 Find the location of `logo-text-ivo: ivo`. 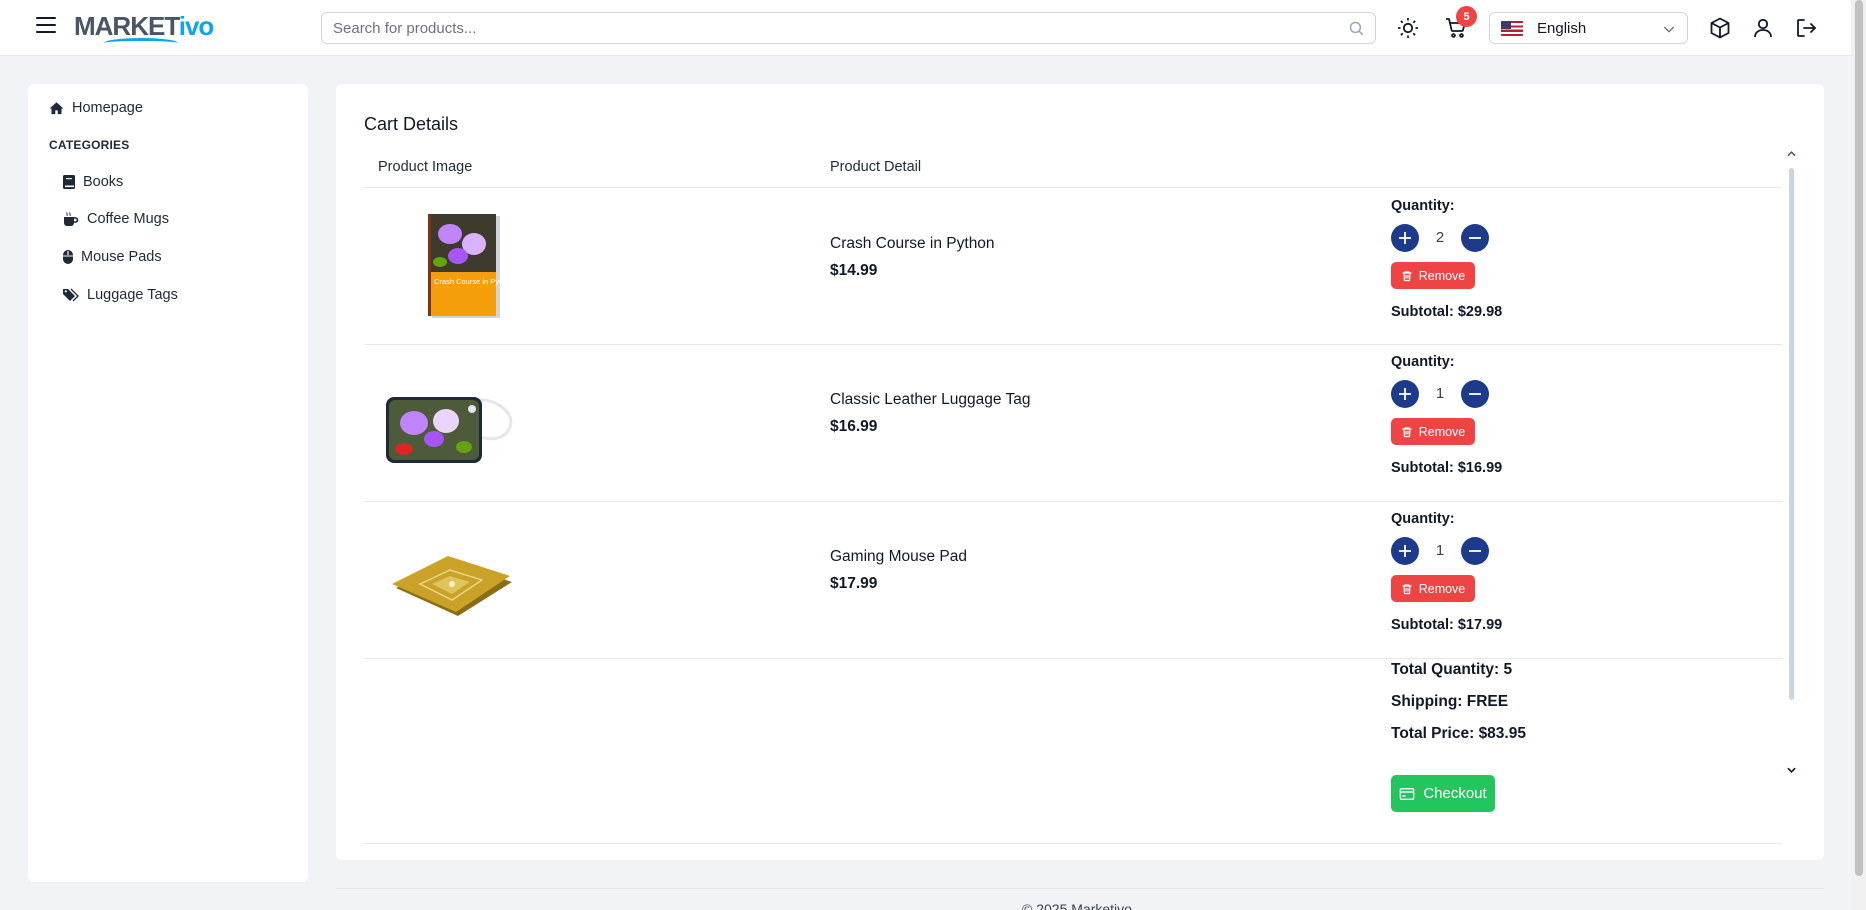

logo-text-ivo: ivo is located at coordinates (196, 26).